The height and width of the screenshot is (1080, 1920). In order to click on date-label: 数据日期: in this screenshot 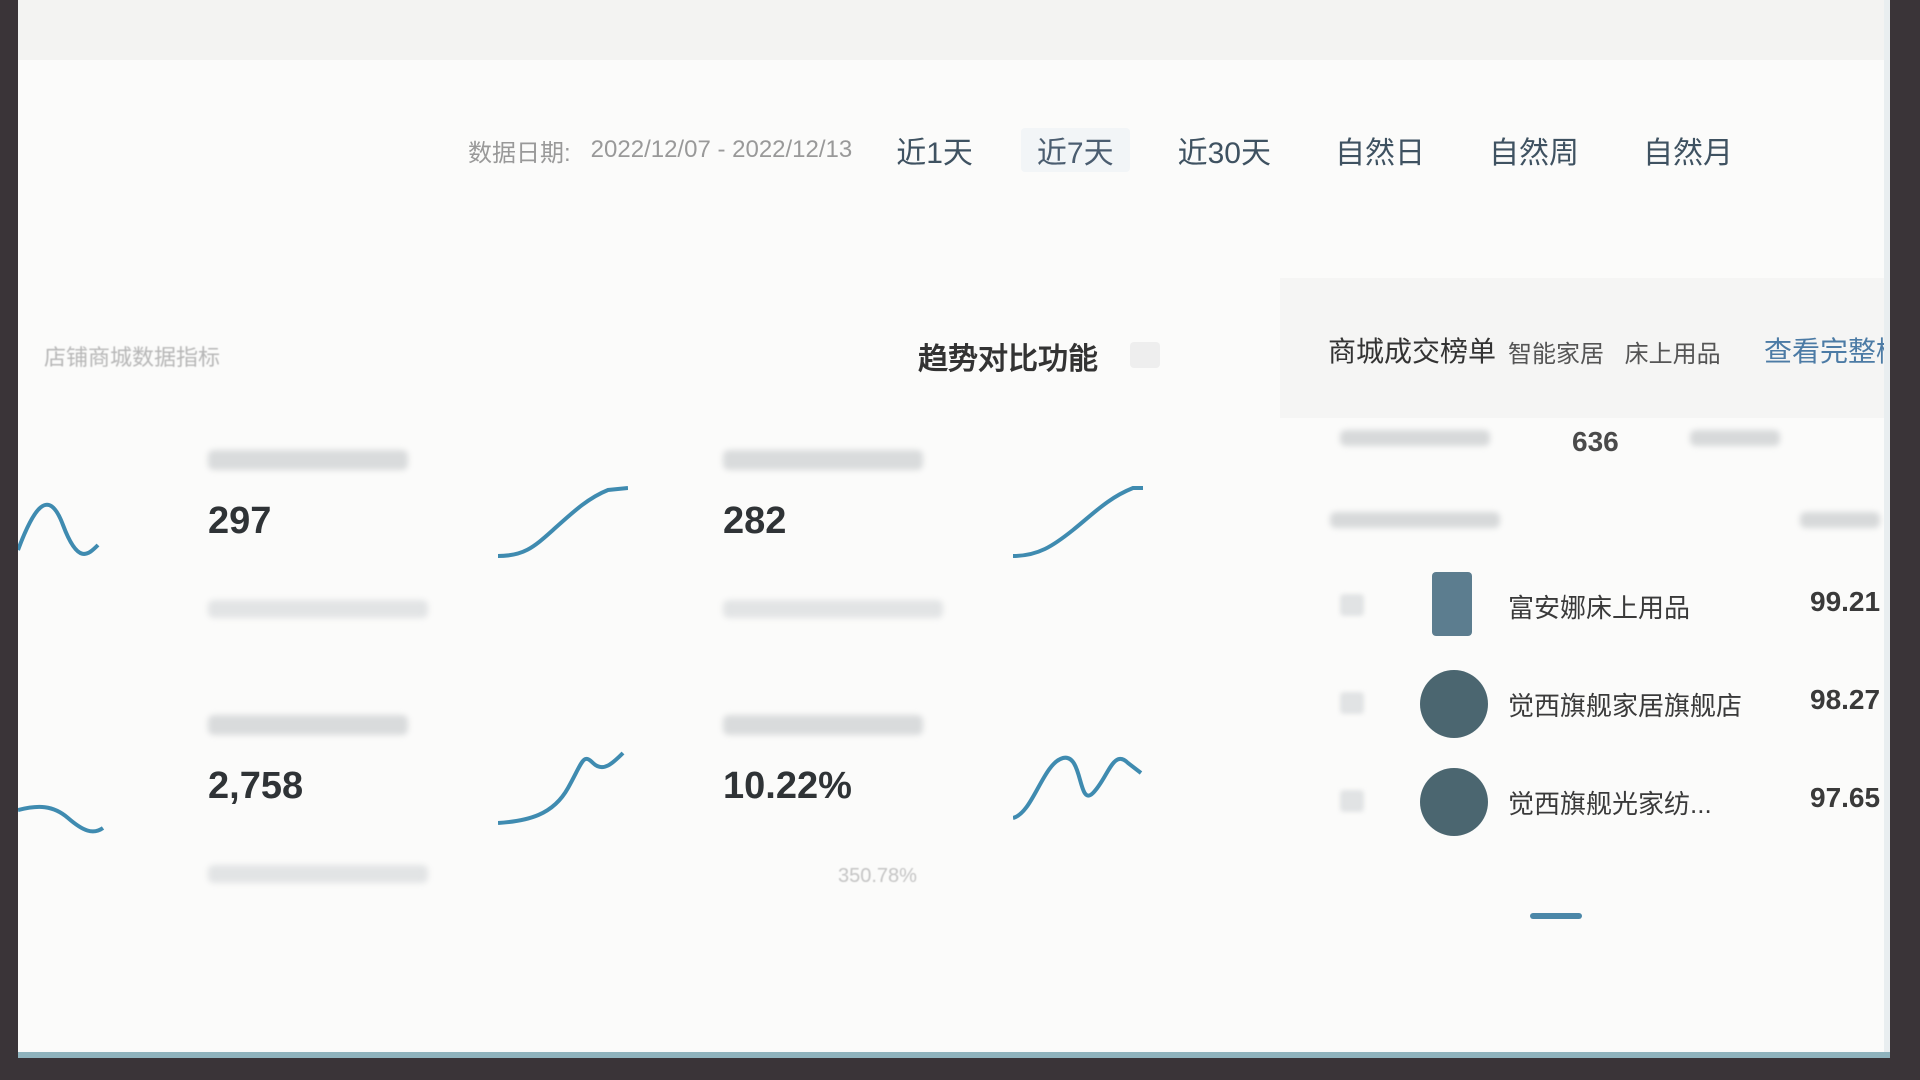, I will do `click(519, 153)`.